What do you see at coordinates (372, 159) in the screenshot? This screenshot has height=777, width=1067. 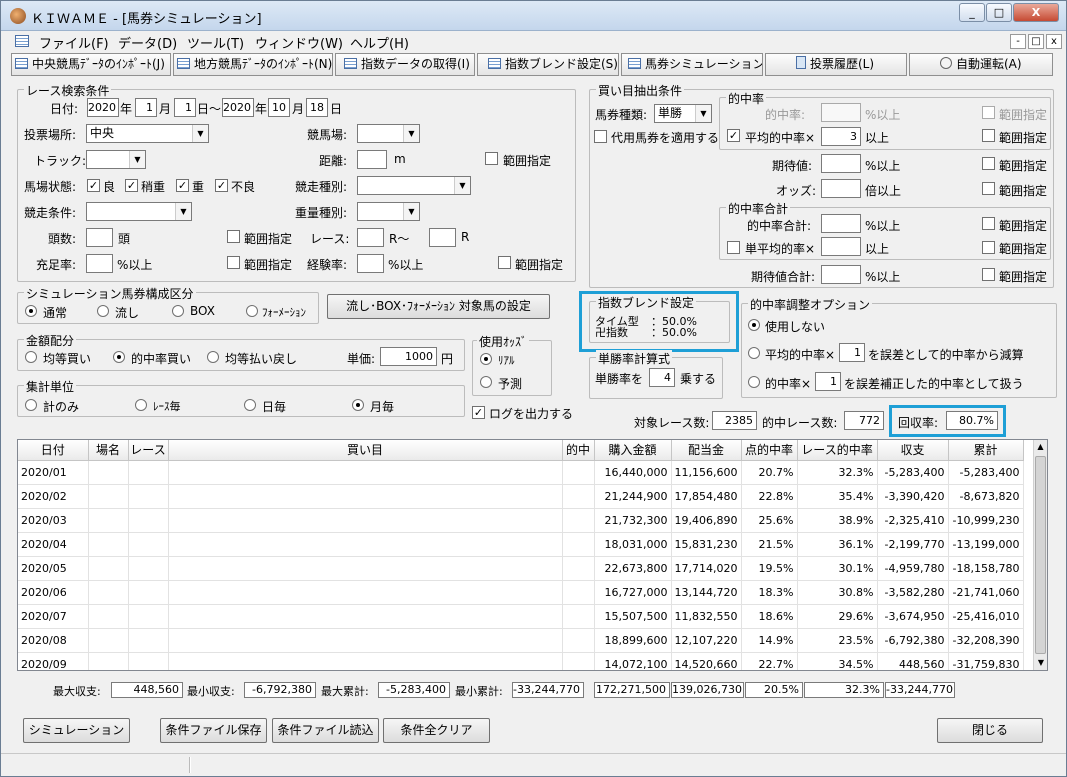 I see `distance-input` at bounding box center [372, 159].